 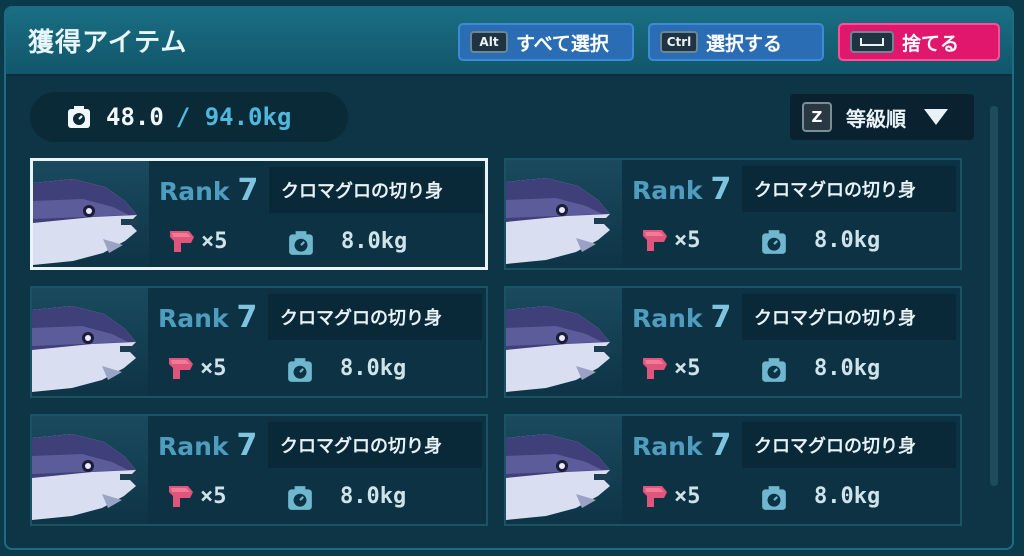 I want to click on select-label: 選択する, so click(x=744, y=43).